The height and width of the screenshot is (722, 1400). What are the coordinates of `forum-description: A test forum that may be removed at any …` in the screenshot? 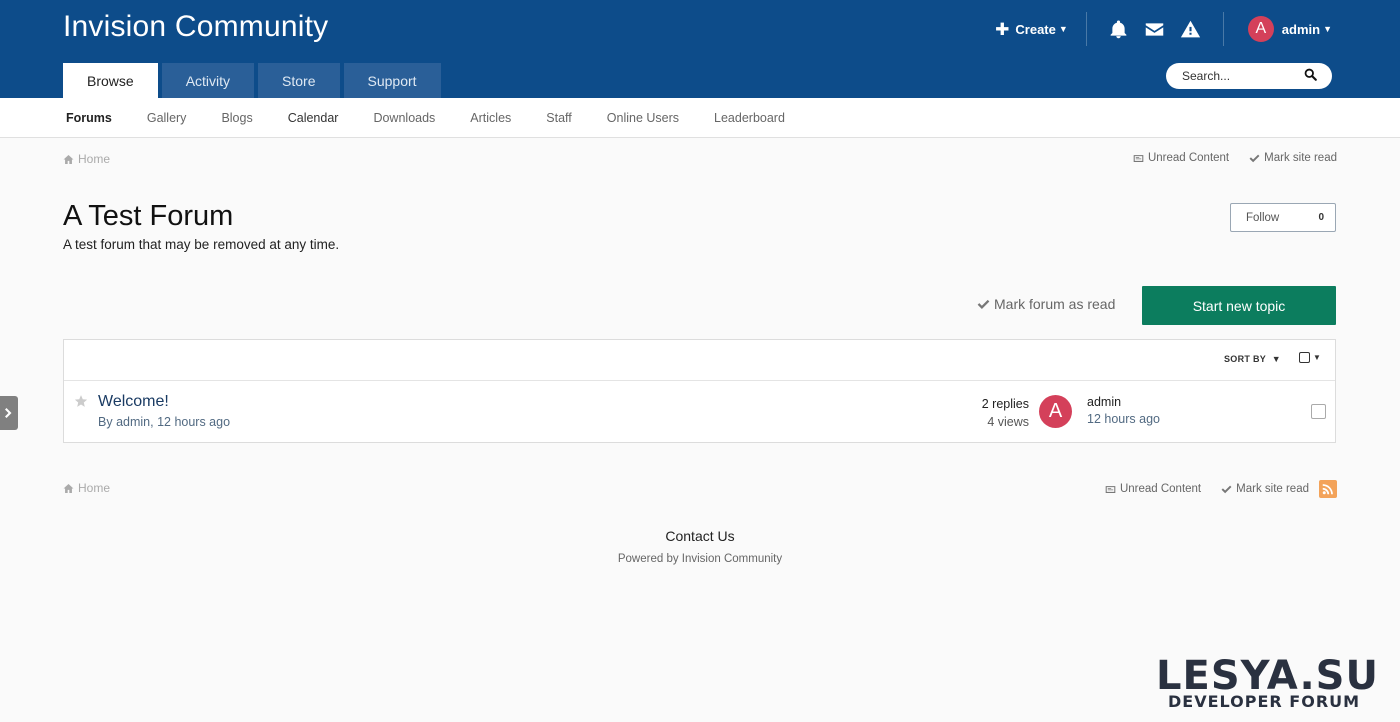 It's located at (201, 244).